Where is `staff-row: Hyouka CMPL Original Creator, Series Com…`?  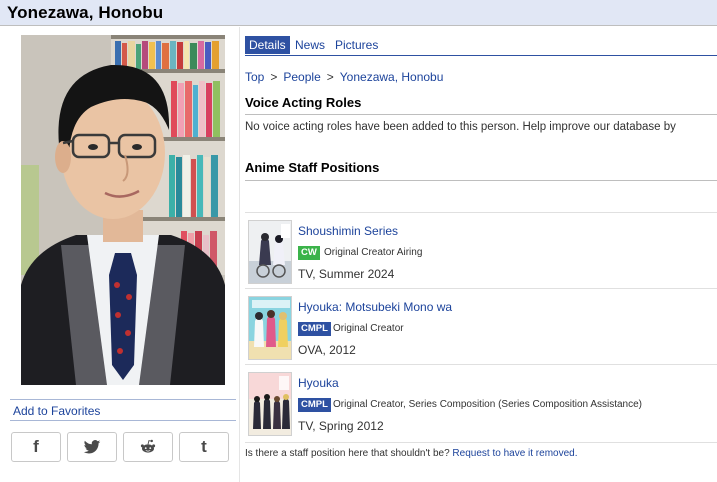 staff-row: Hyouka CMPL Original Creator, Series Com… is located at coordinates (481, 402).